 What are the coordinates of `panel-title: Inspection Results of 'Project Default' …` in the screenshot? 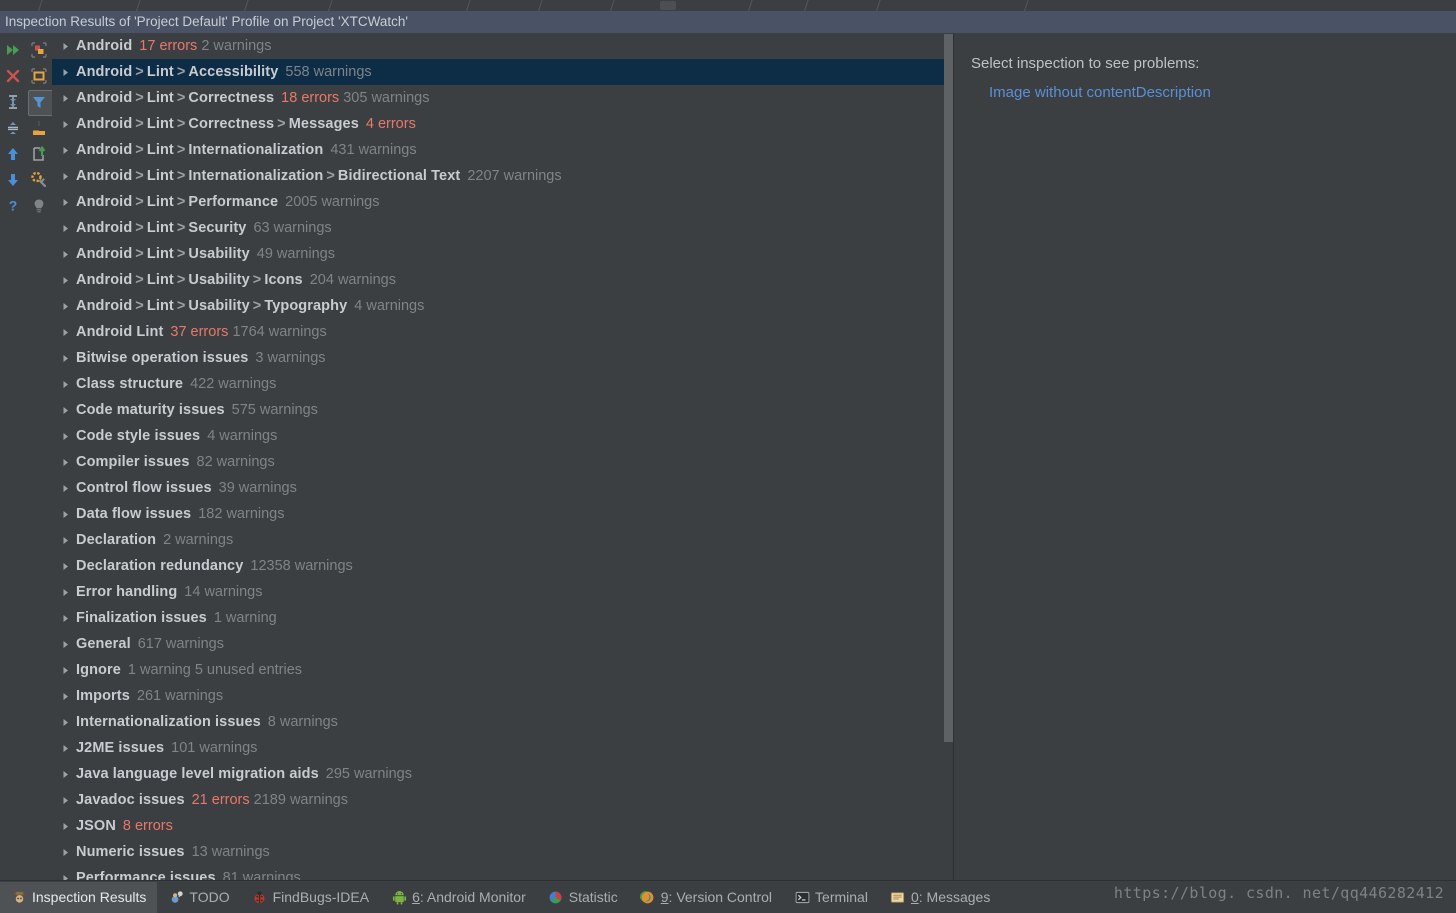 It's located at (728, 22).